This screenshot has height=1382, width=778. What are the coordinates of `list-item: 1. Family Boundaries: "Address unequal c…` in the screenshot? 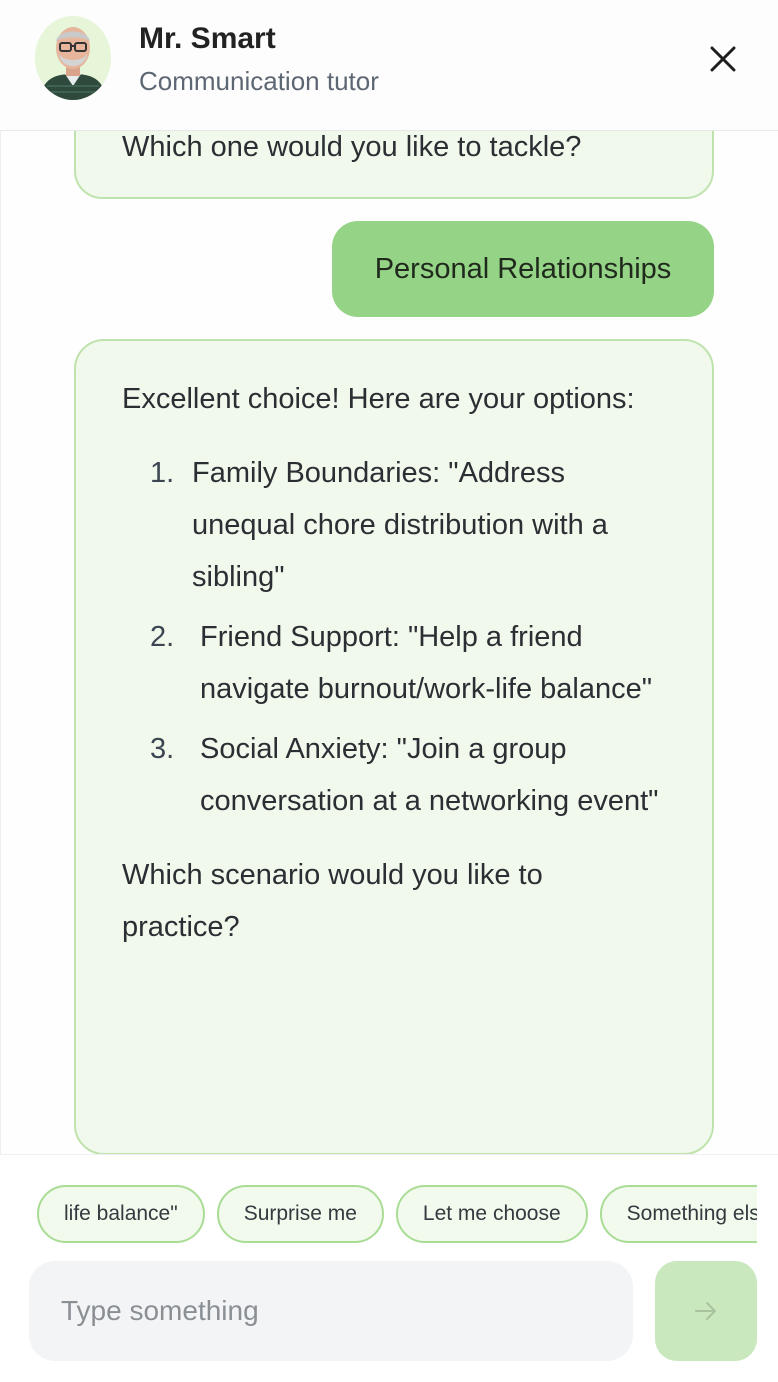 It's located at (394, 525).